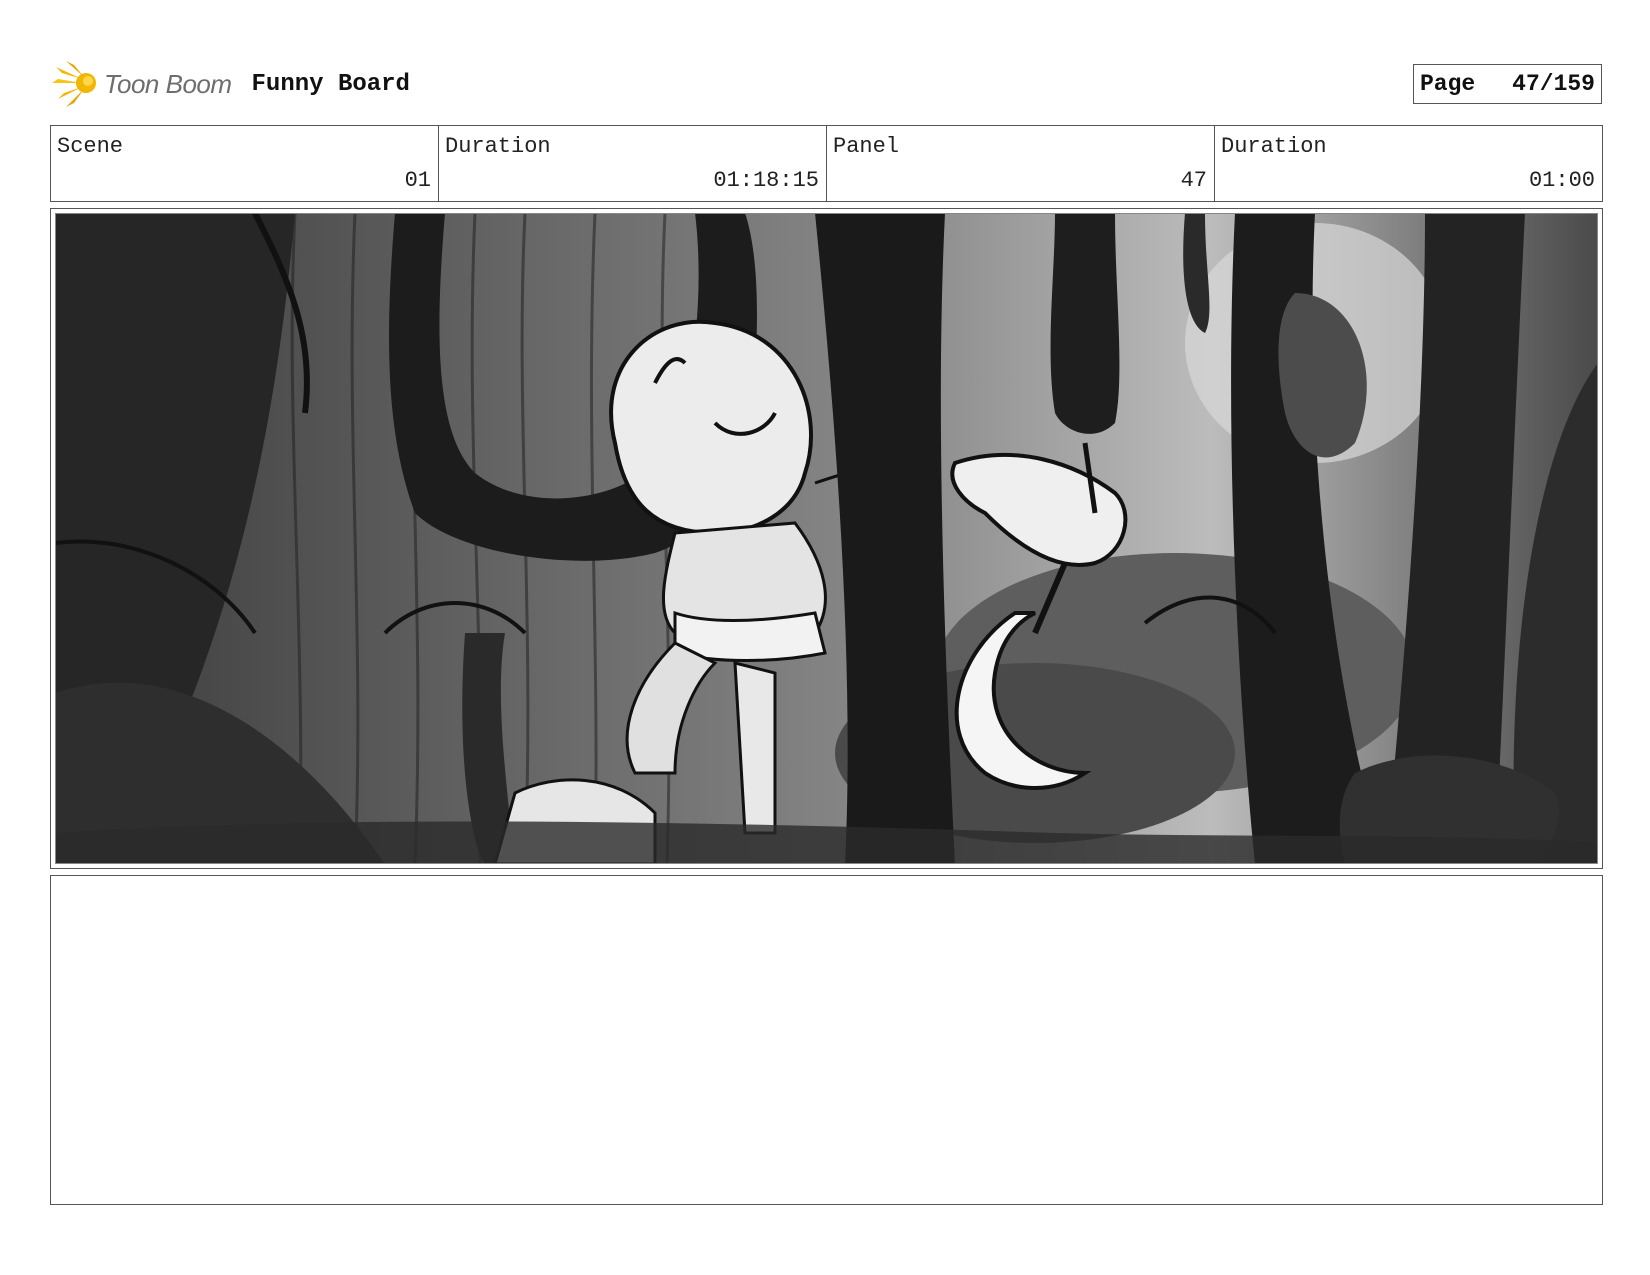 Image resolution: width=1650 pixels, height=1275 pixels. I want to click on logo-text: Toon Boom, so click(168, 83).